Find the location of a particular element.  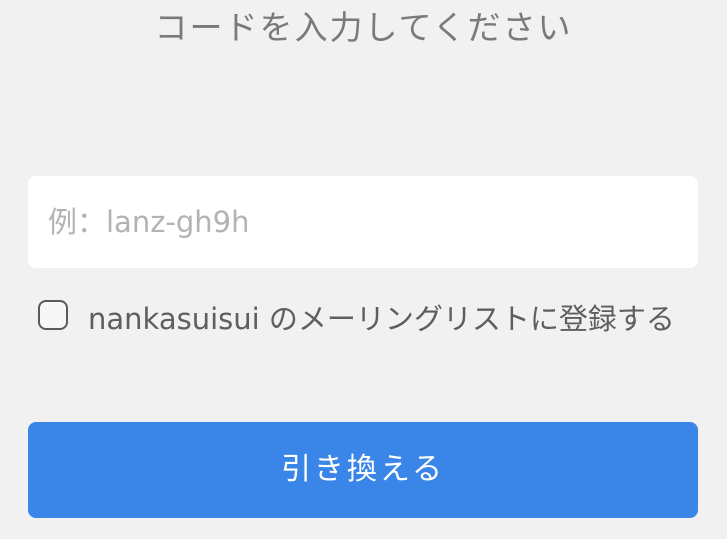

mailing-list-option: nankasuisui のメーリングリストに登録する is located at coordinates (373, 319).